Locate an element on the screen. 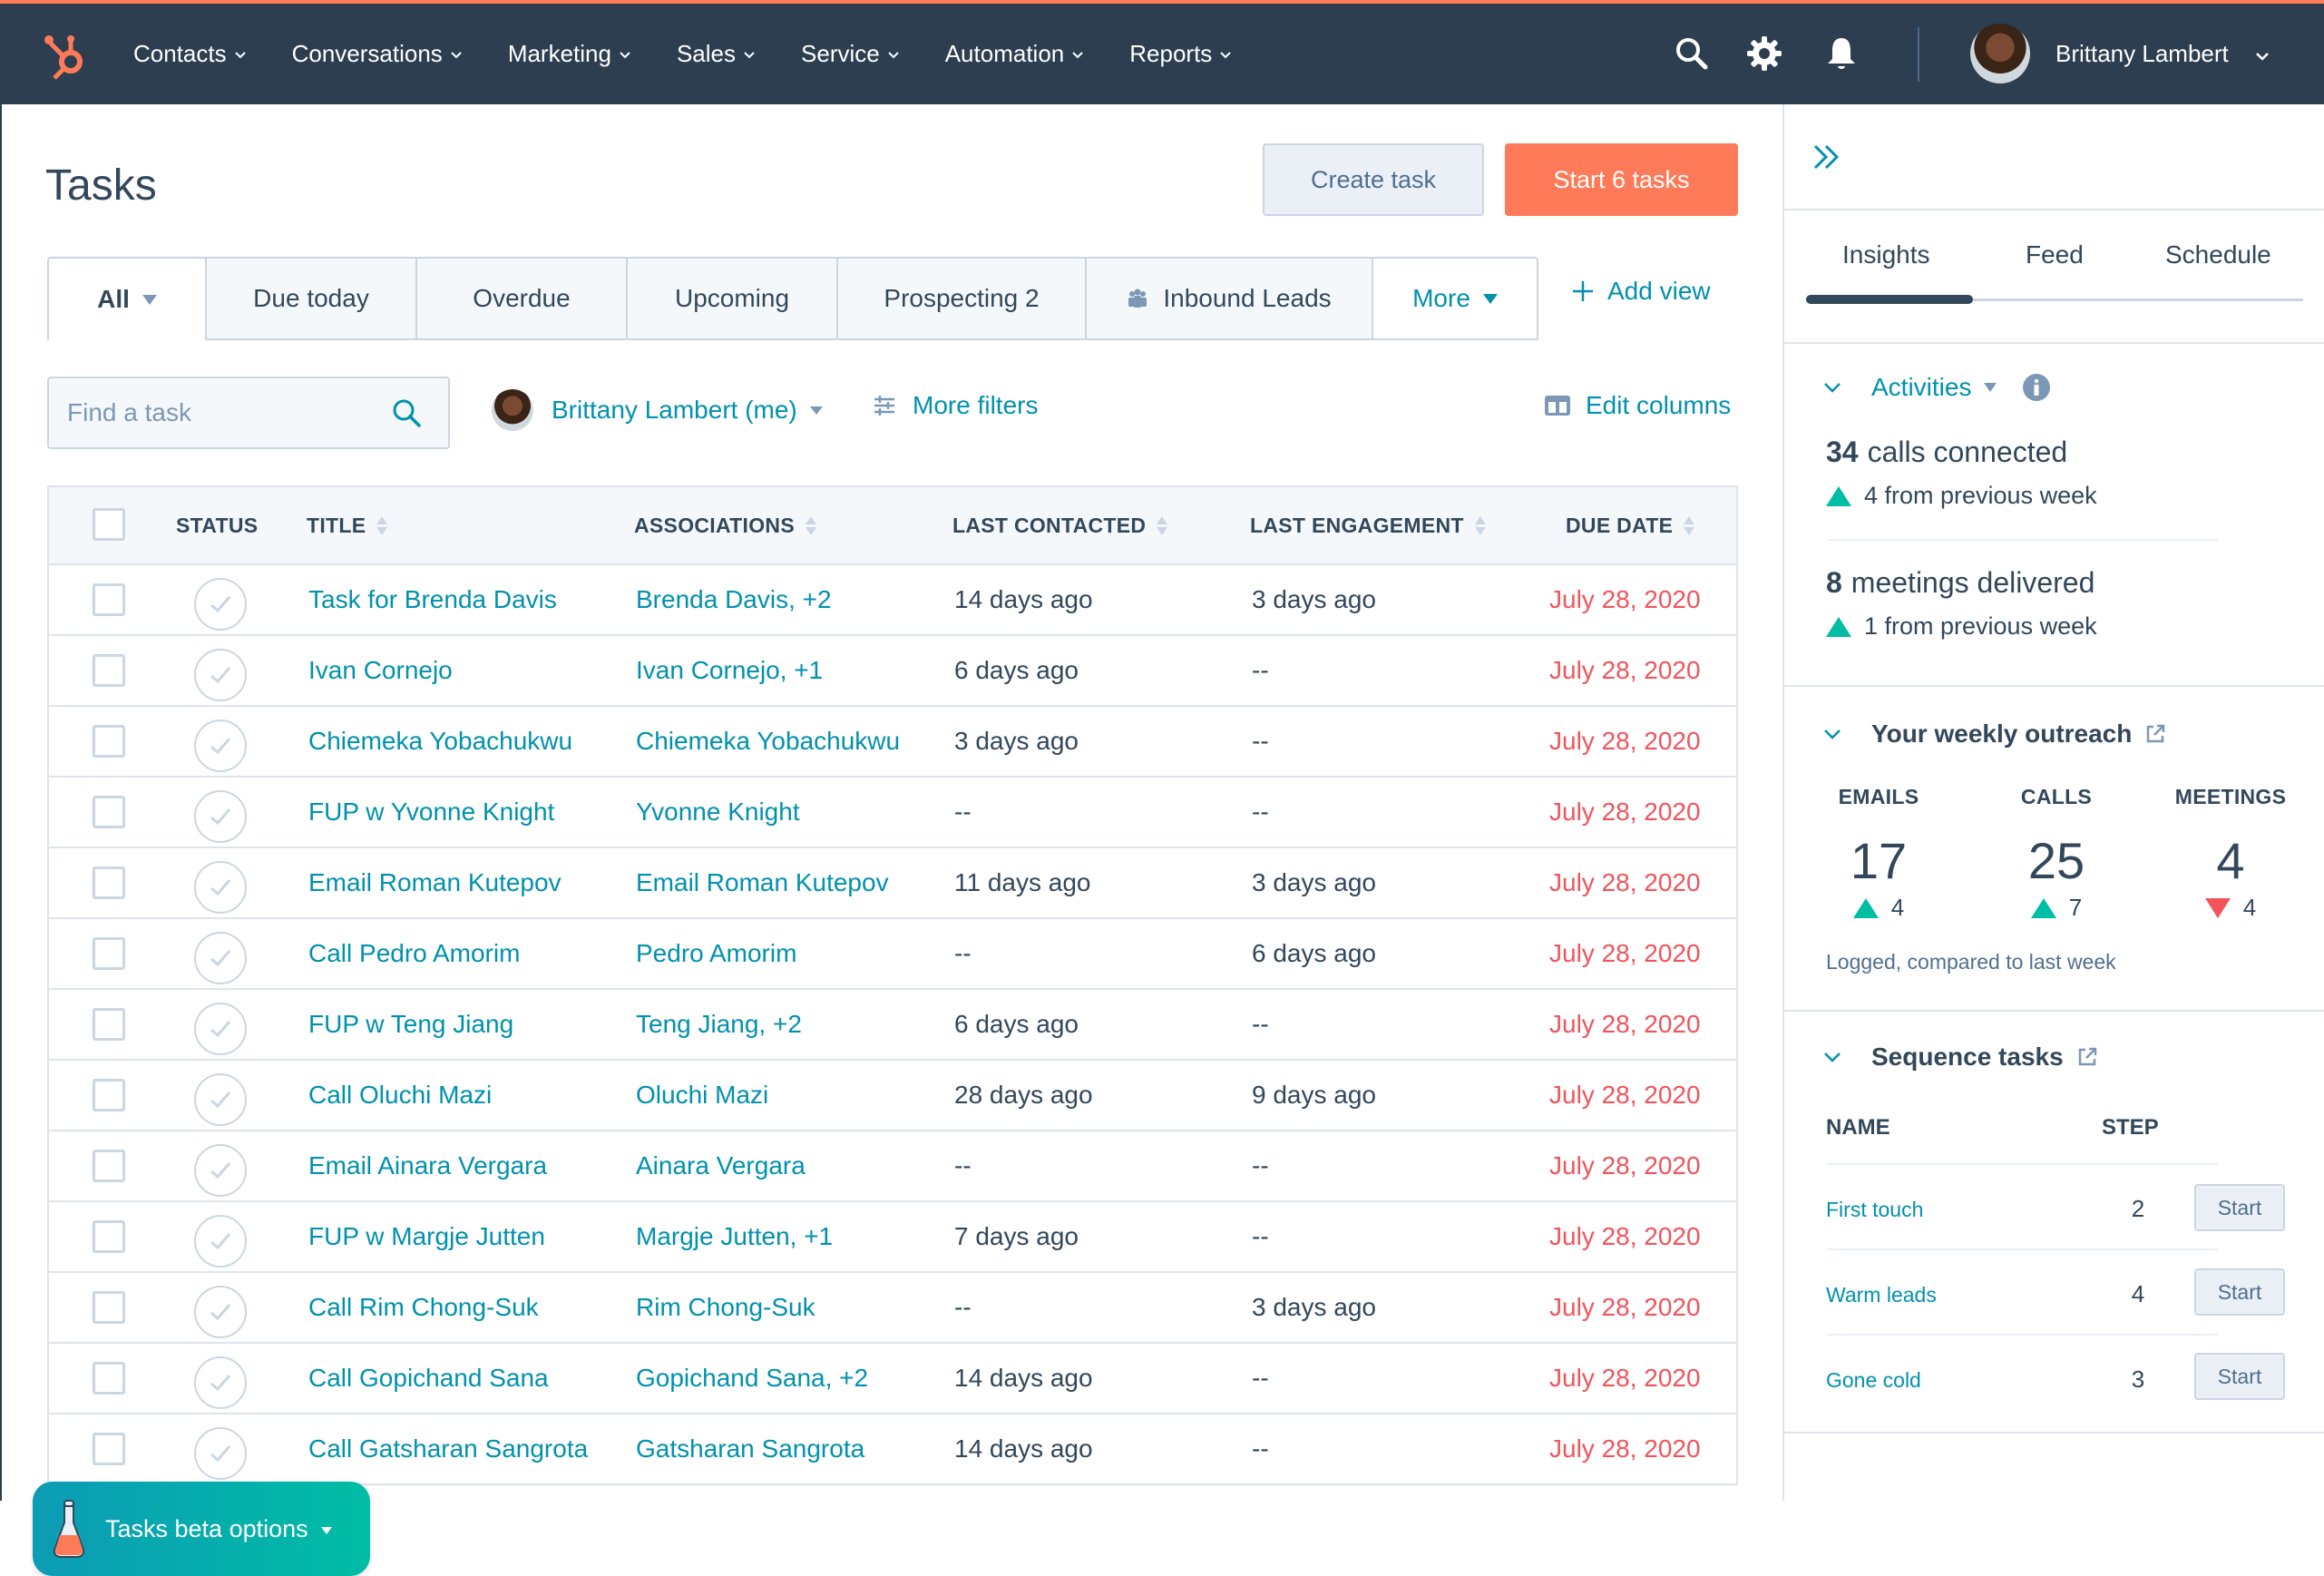 The width and height of the screenshot is (2324, 1576). owner-filter: Brittany Lambert (me) is located at coordinates (657, 410).